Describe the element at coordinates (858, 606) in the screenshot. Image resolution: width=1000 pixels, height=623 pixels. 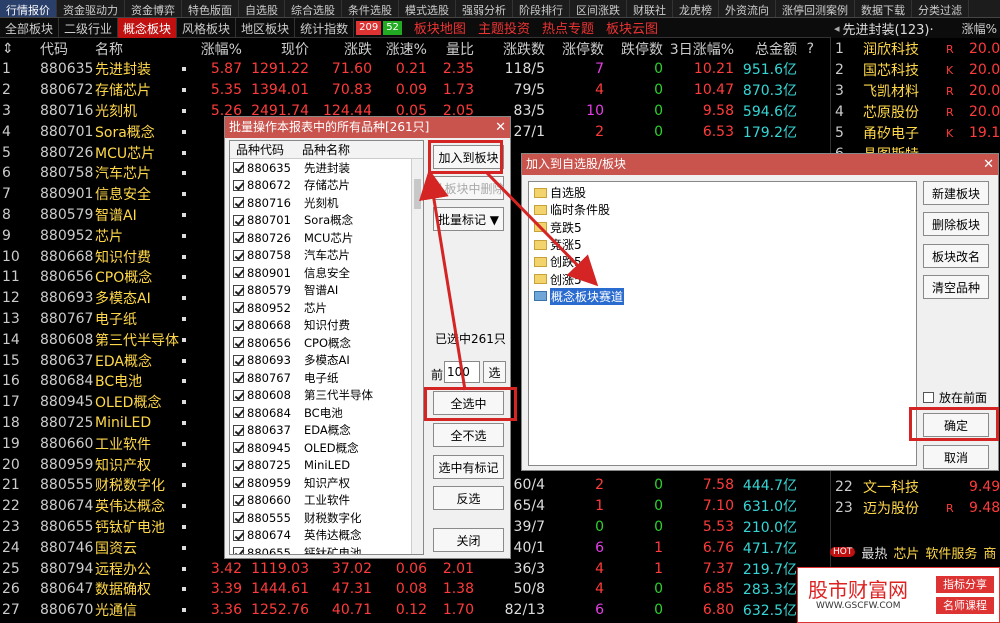
I see `watermark-url: WWW.GSCFW.COM` at that location.